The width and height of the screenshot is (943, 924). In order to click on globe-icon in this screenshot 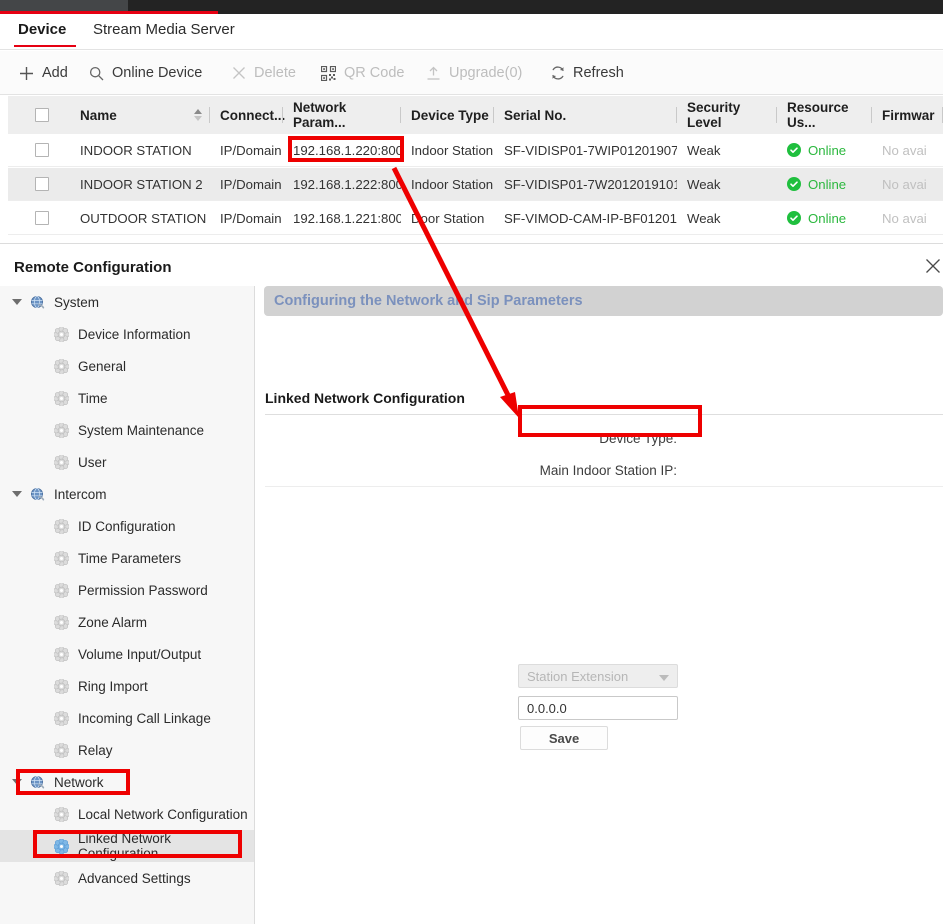, I will do `click(37, 782)`.